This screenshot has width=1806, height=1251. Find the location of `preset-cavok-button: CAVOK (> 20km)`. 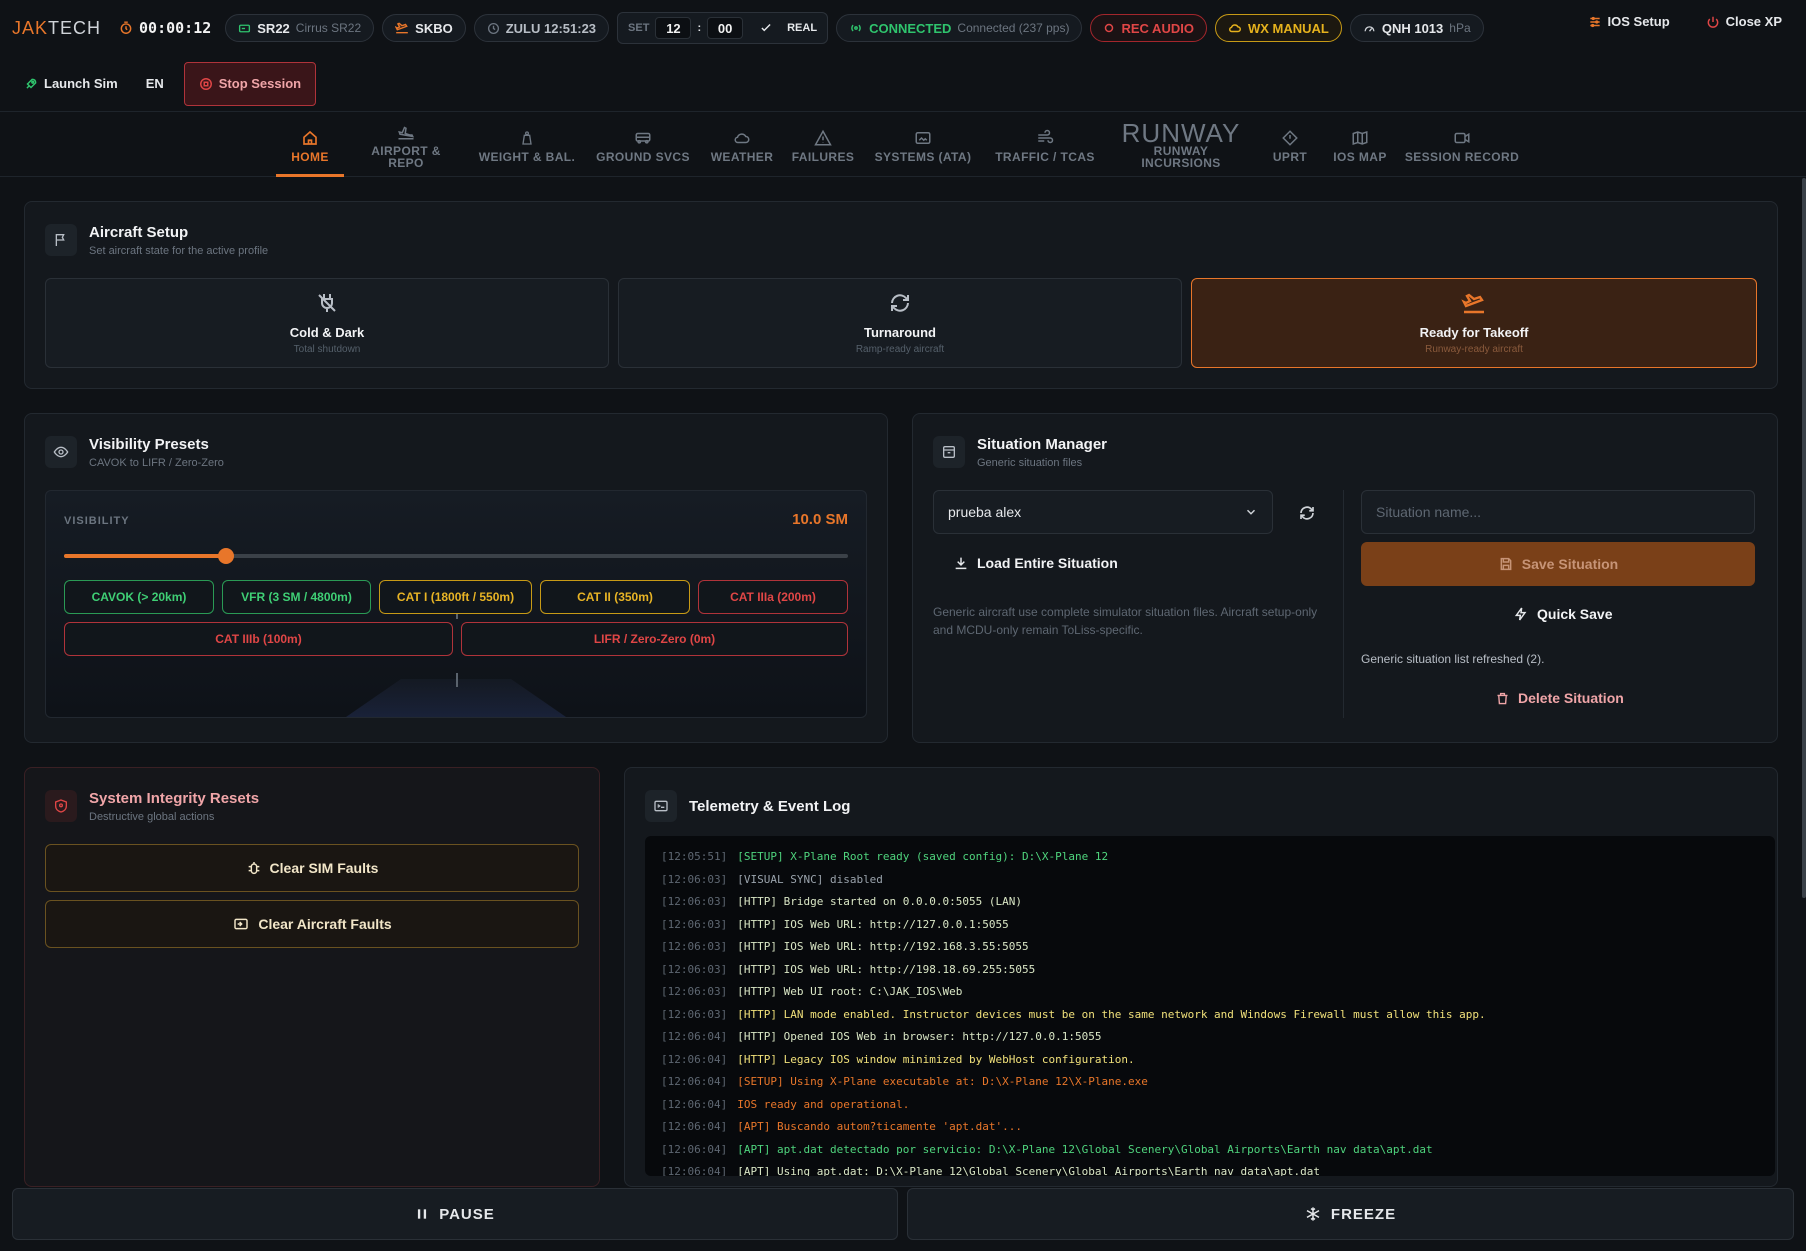

preset-cavok-button: CAVOK (> 20km) is located at coordinates (139, 597).